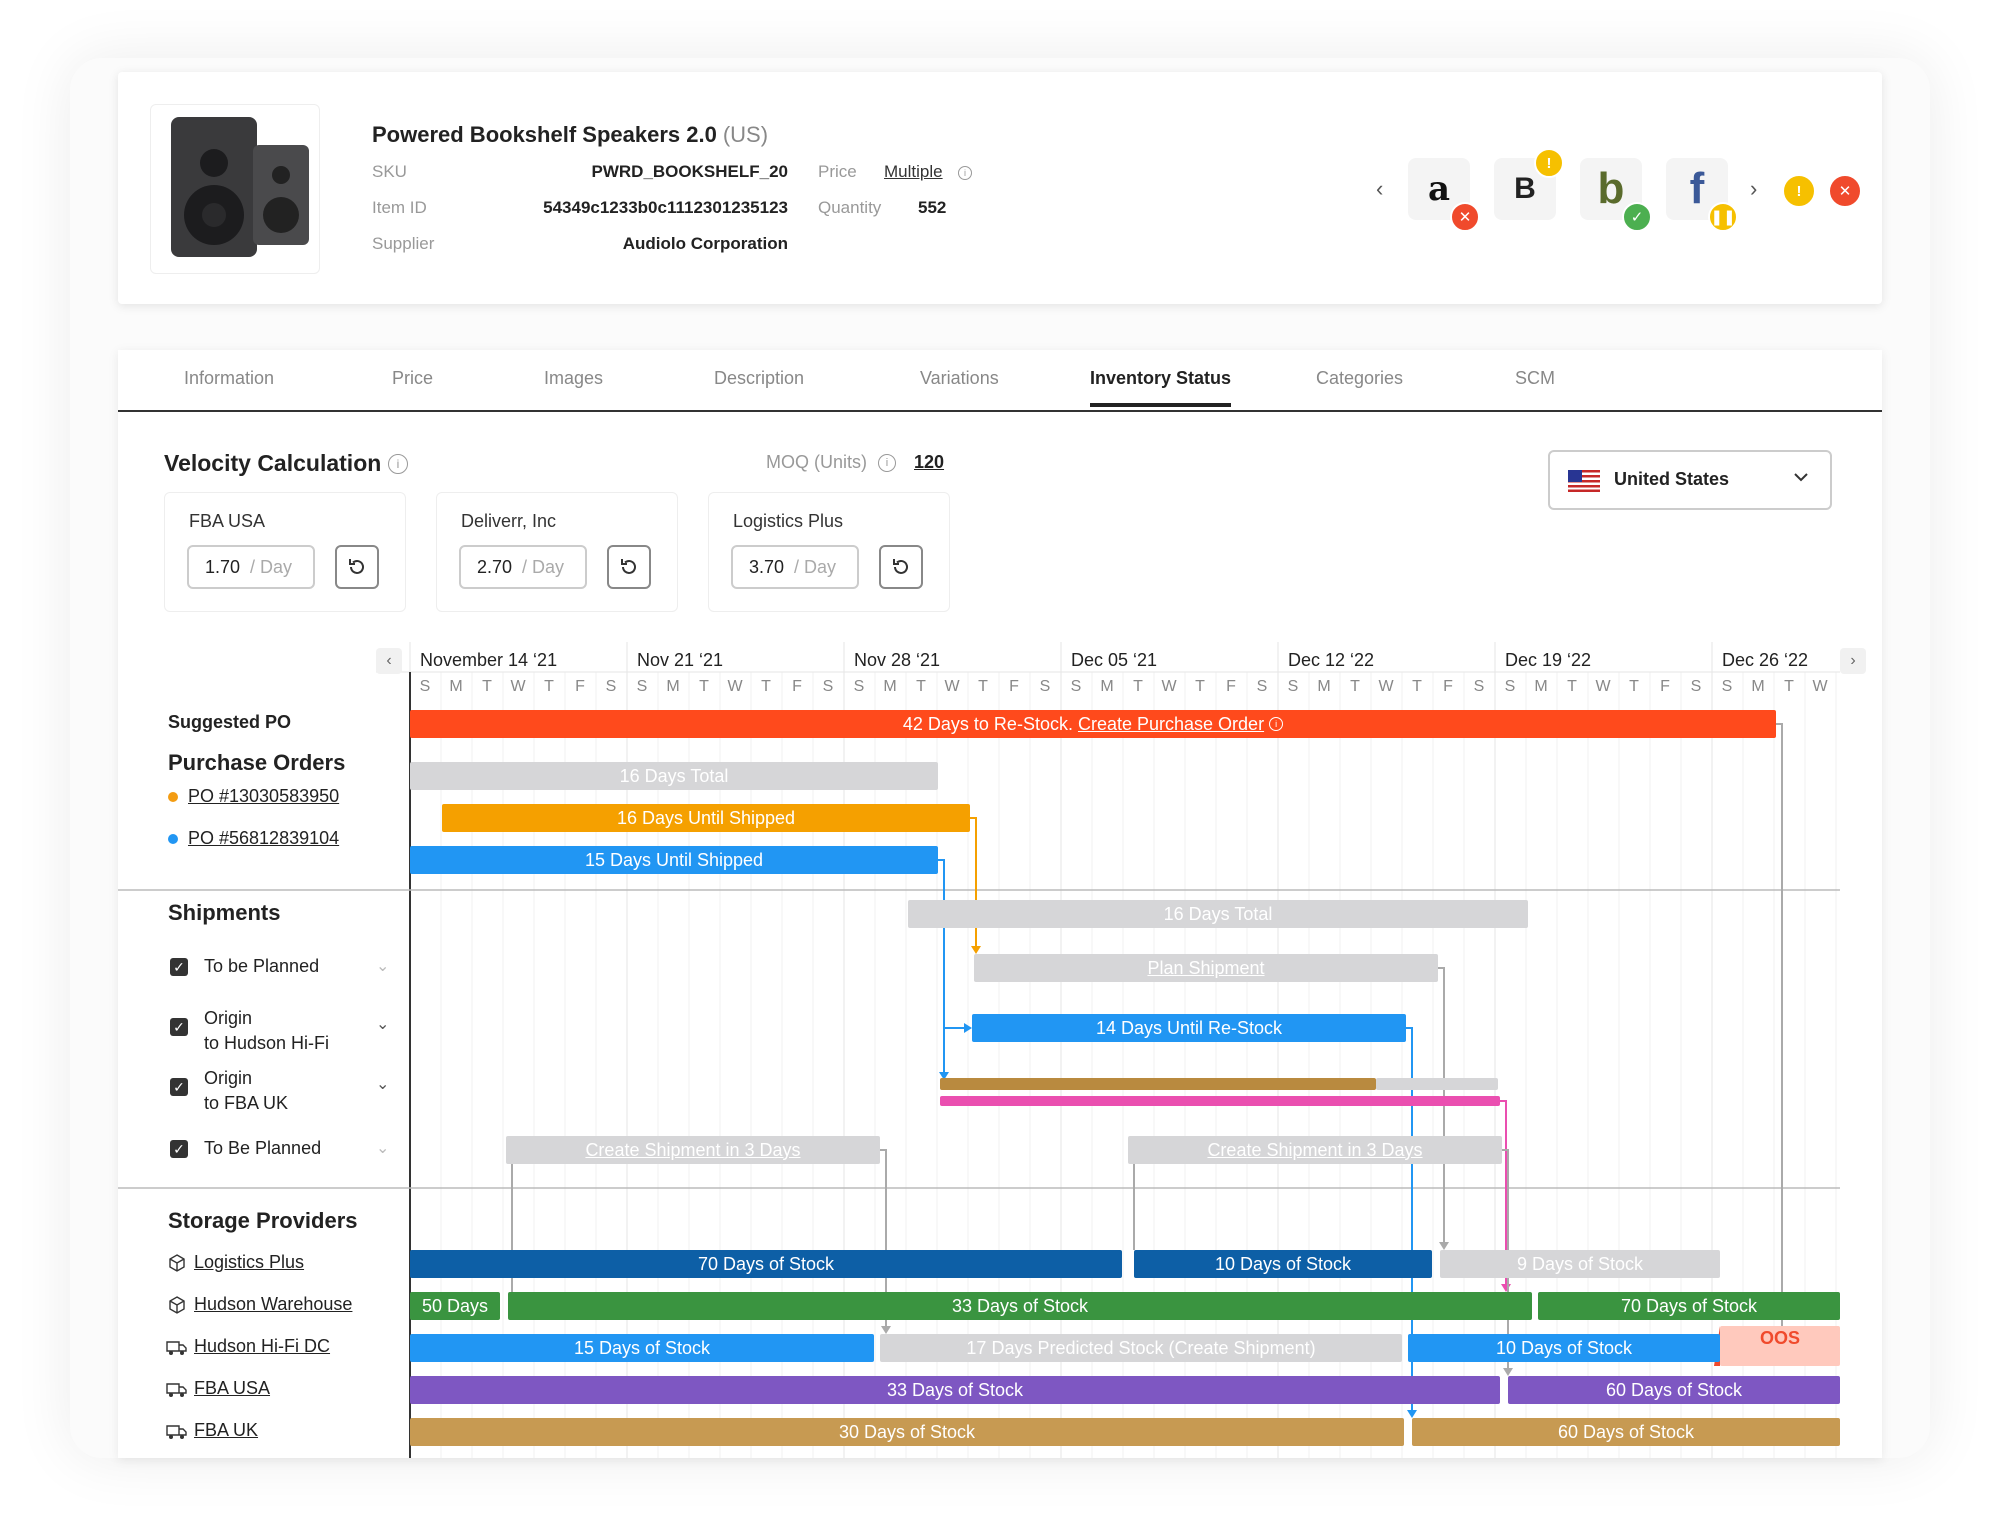  I want to click on restock-bar: 14 Days Until Re-Stock, so click(1189, 1028).